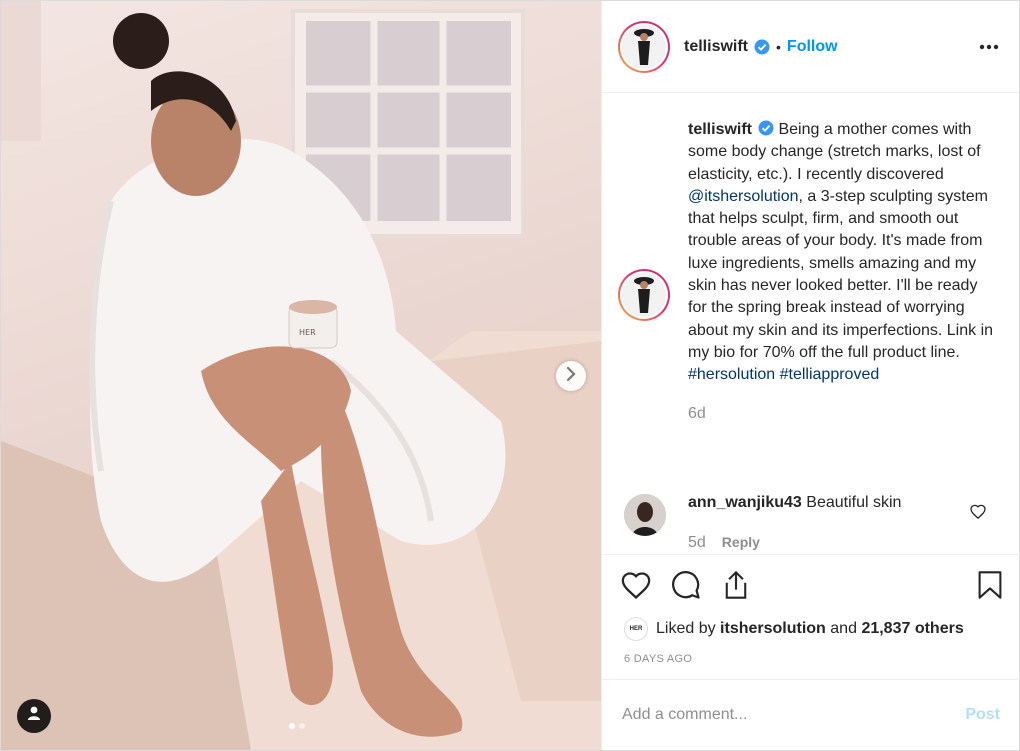  What do you see at coordinates (716, 47) in the screenshot?
I see `author-username: telliswift` at bounding box center [716, 47].